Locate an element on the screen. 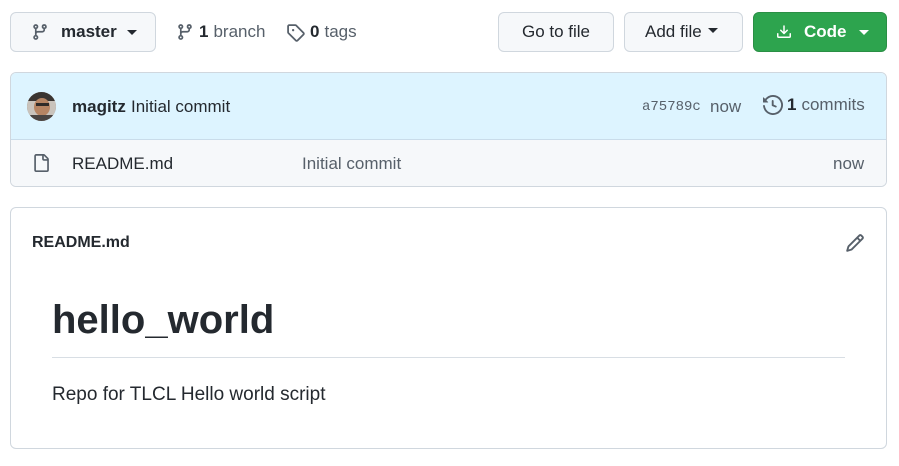  go-to-file-label: Go to file is located at coordinates (556, 31).